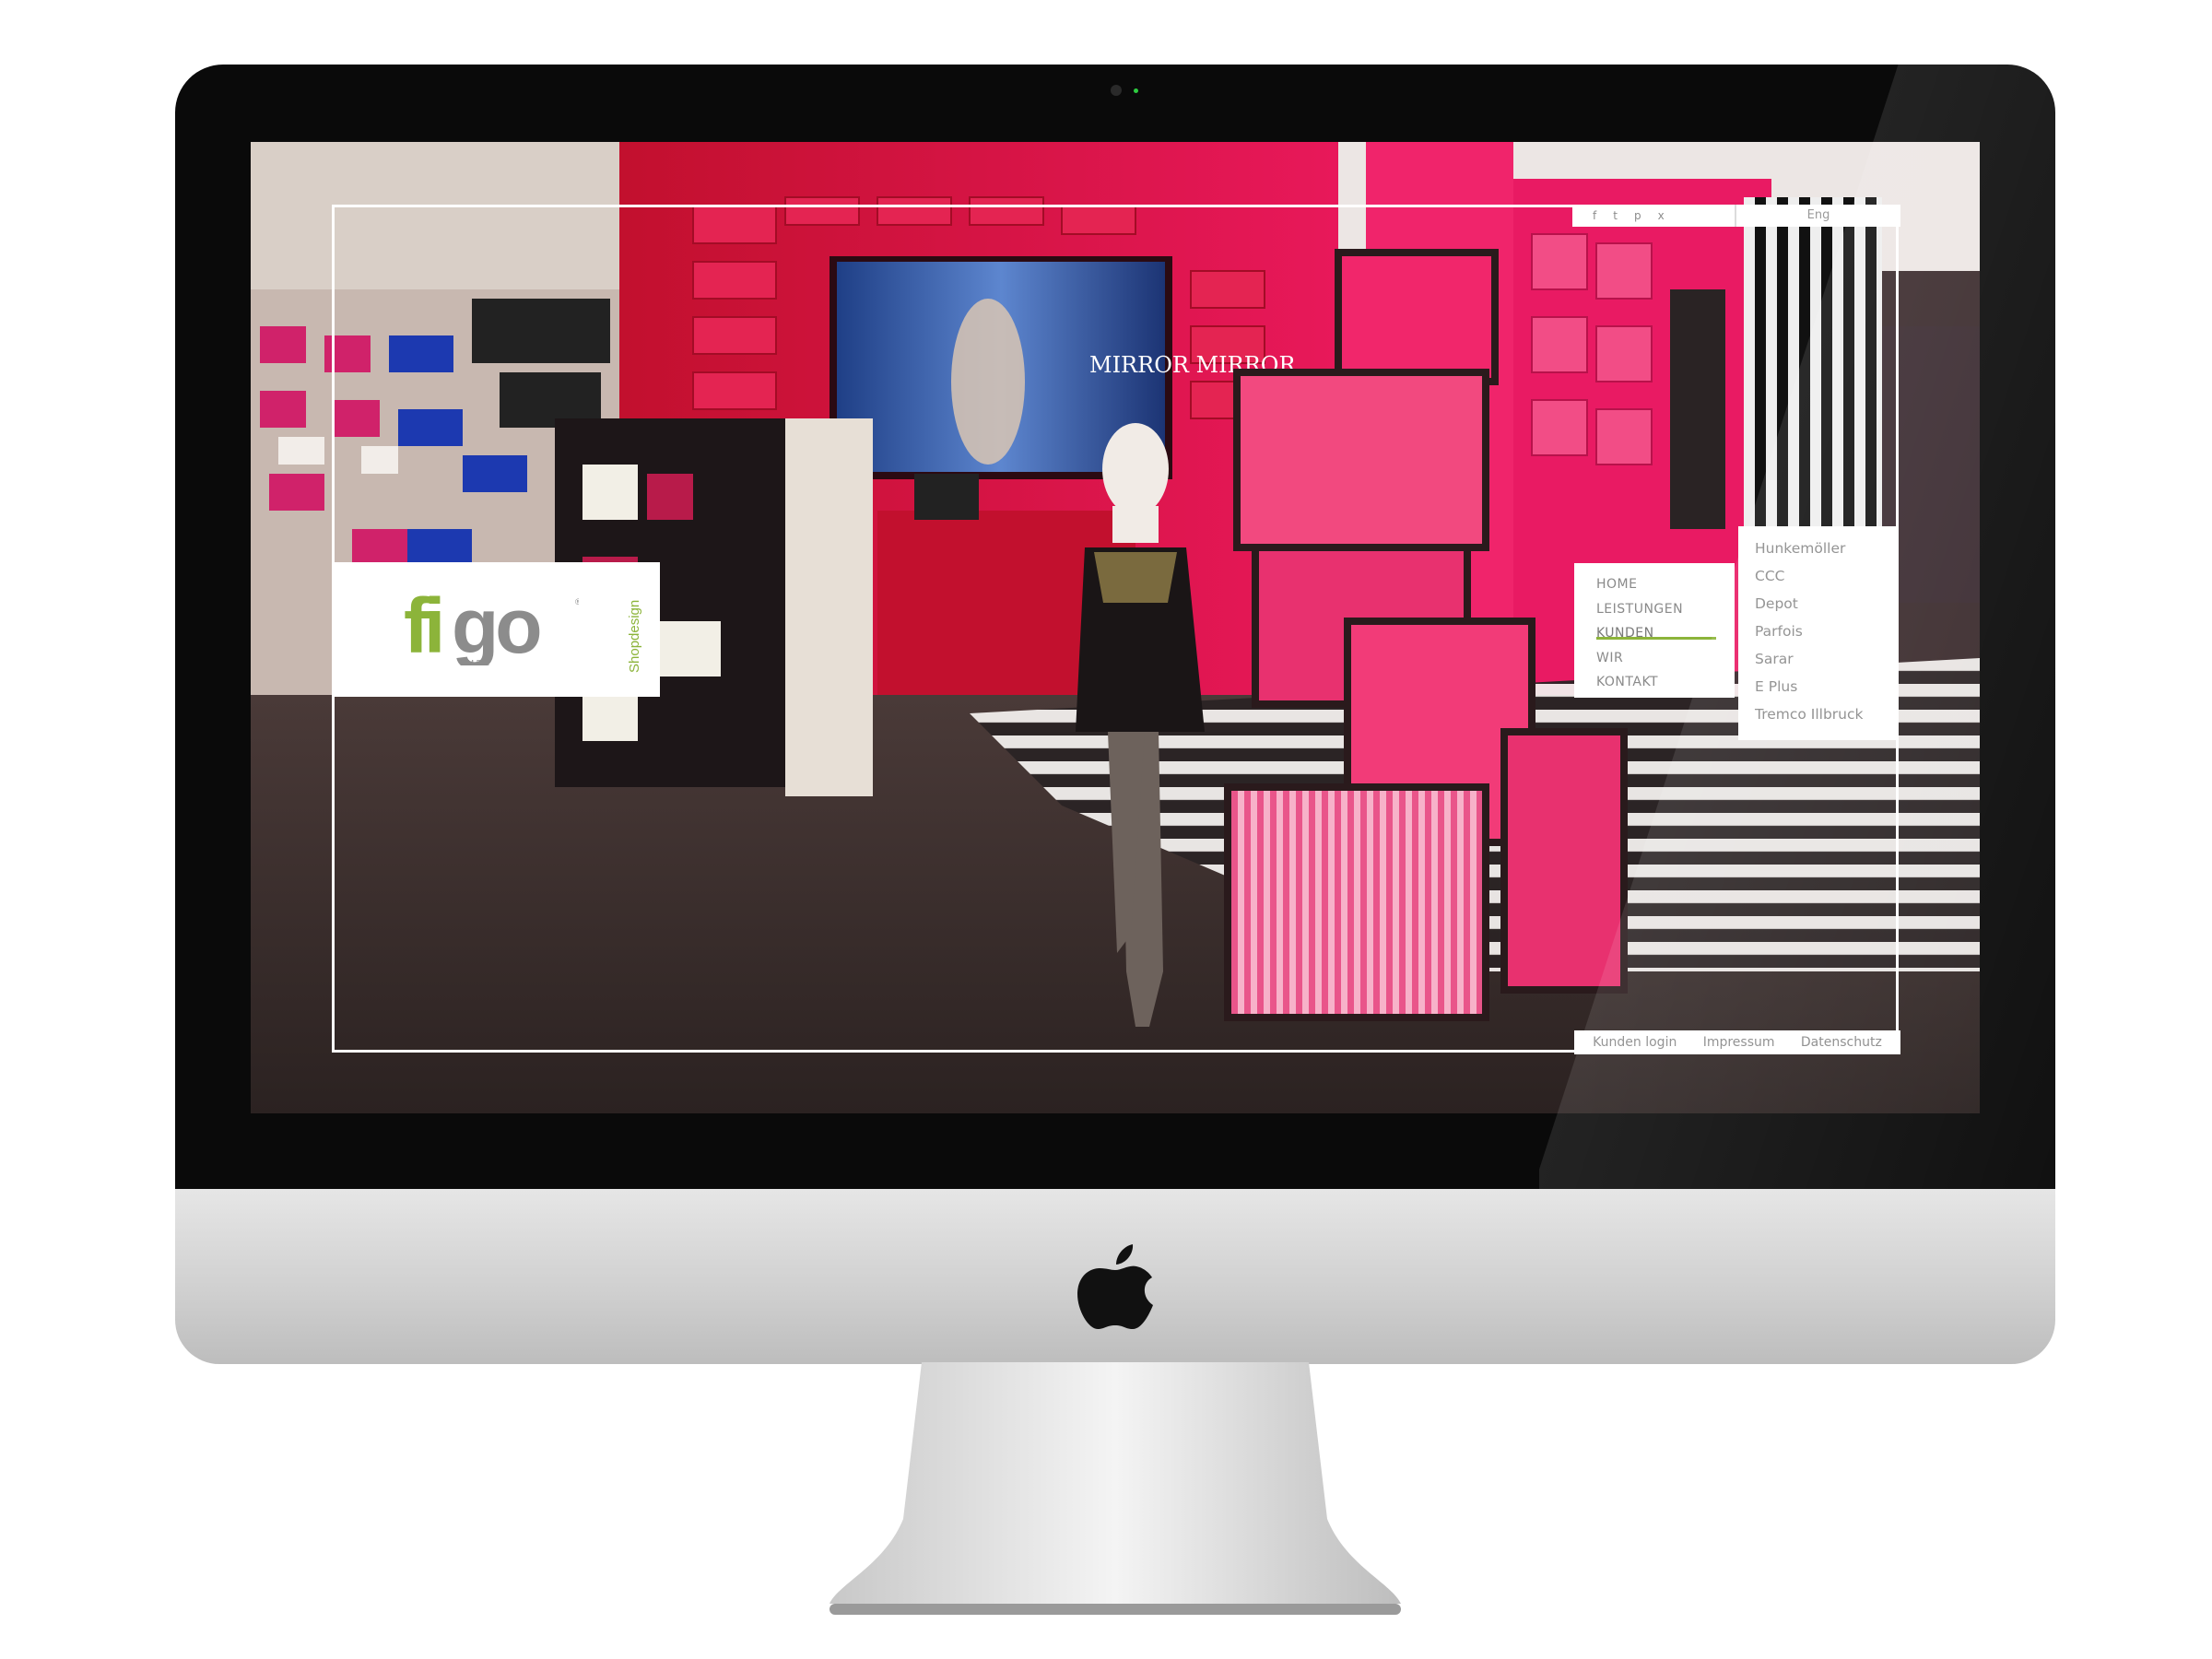 The height and width of the screenshot is (1659, 2212). Describe the element at coordinates (1116, 90) in the screenshot. I see `webcam` at that location.